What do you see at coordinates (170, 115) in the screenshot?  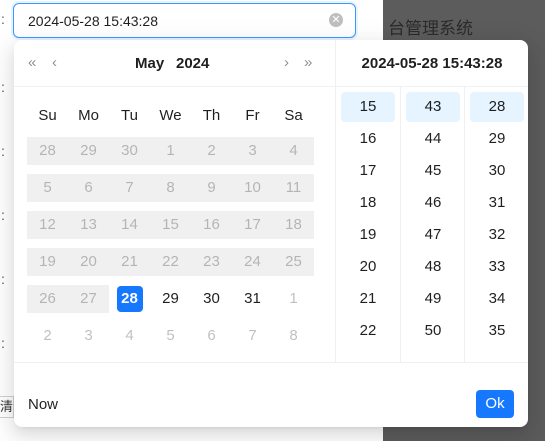 I see `weekday-label: We` at bounding box center [170, 115].